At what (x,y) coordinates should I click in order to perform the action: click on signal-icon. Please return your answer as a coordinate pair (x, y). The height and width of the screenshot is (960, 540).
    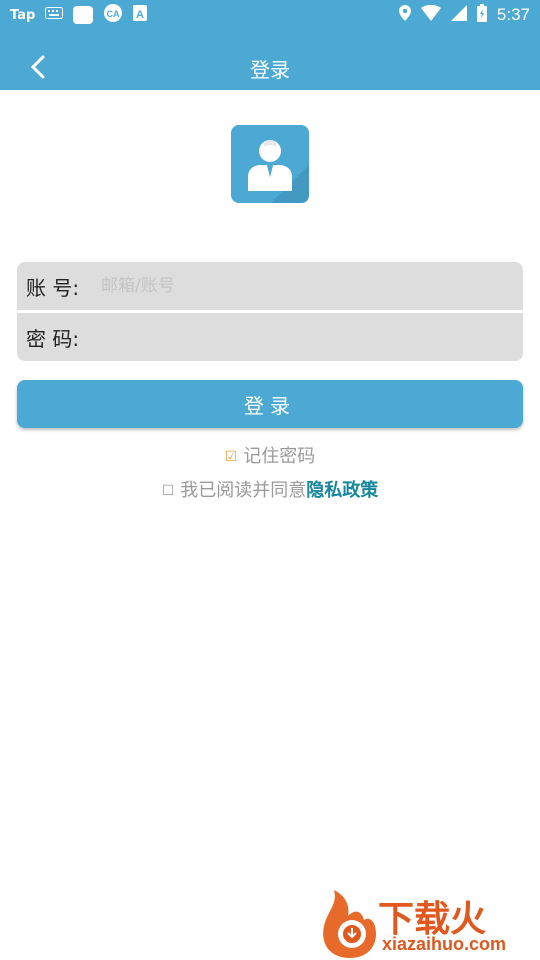
    Looking at the image, I should click on (458, 15).